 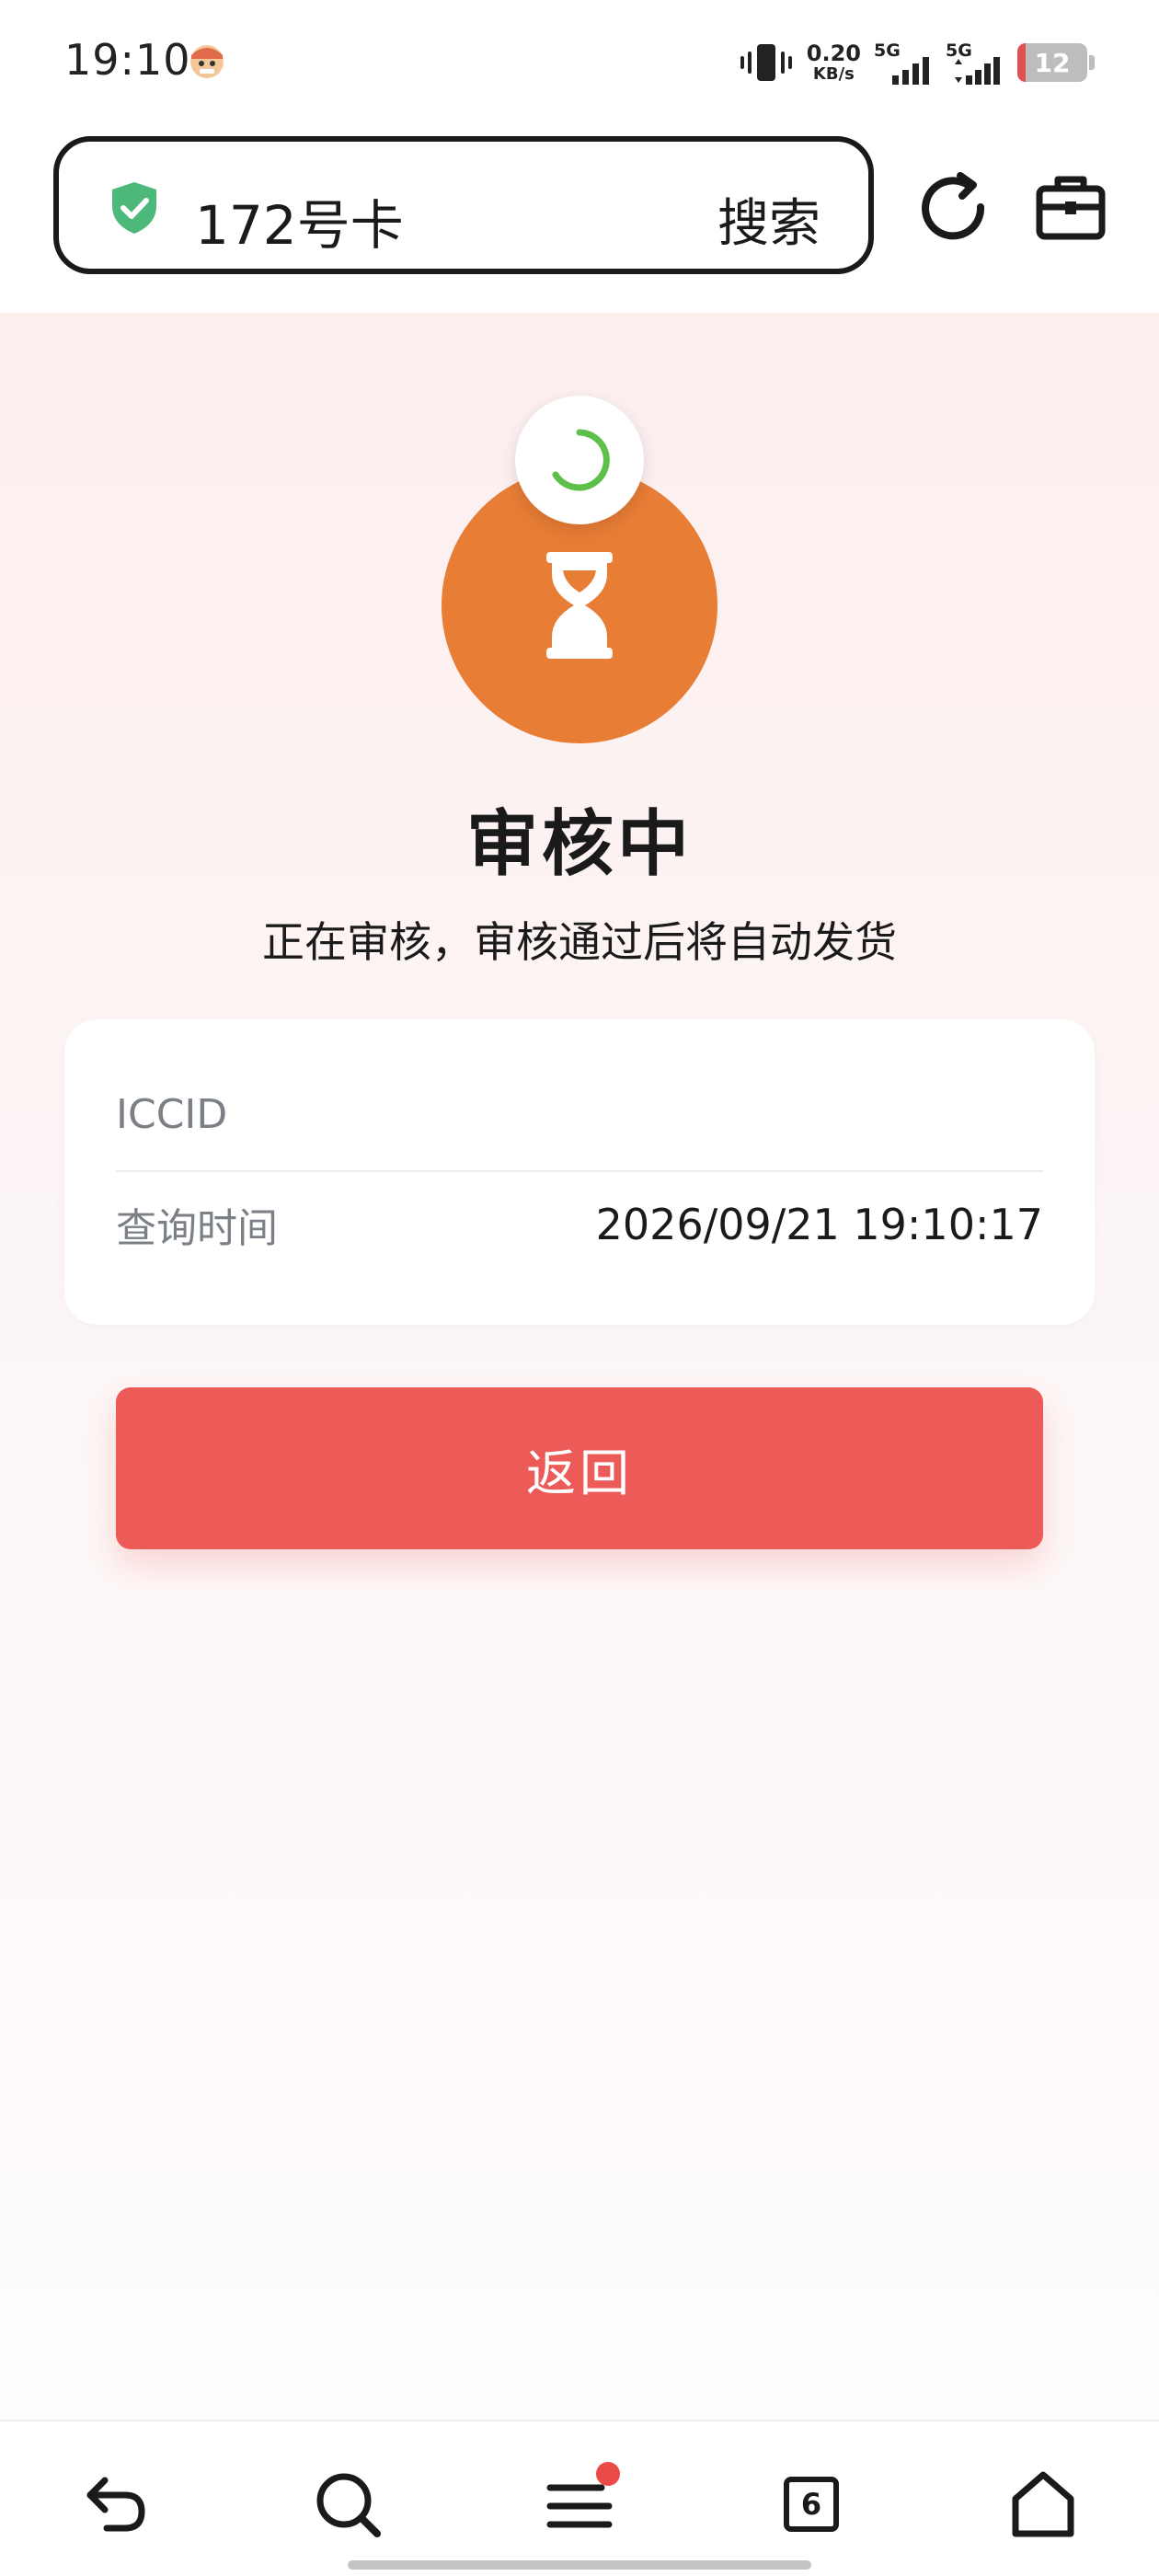 What do you see at coordinates (1043, 2504) in the screenshot?
I see `home-icon` at bounding box center [1043, 2504].